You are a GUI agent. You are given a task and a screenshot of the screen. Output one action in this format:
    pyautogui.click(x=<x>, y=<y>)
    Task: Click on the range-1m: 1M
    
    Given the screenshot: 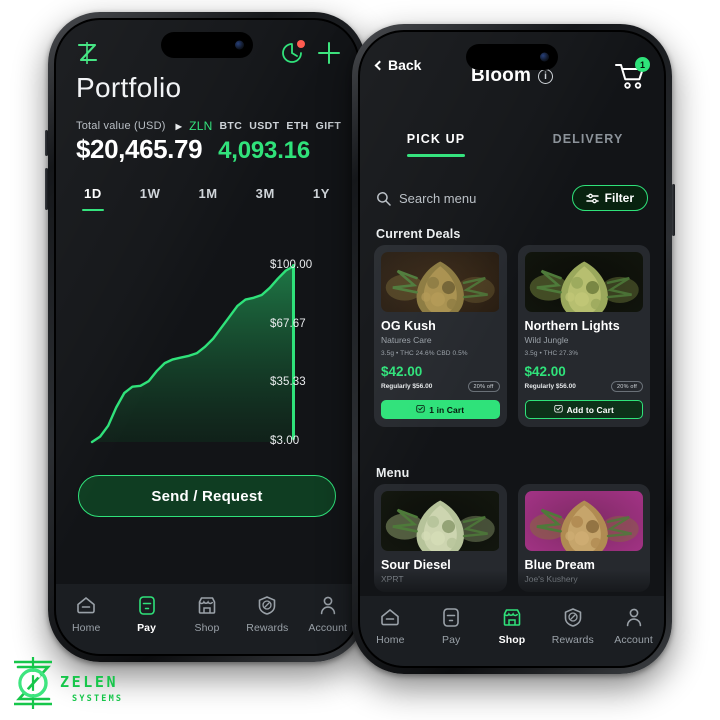 What is the action you would take?
    pyautogui.click(x=207, y=198)
    